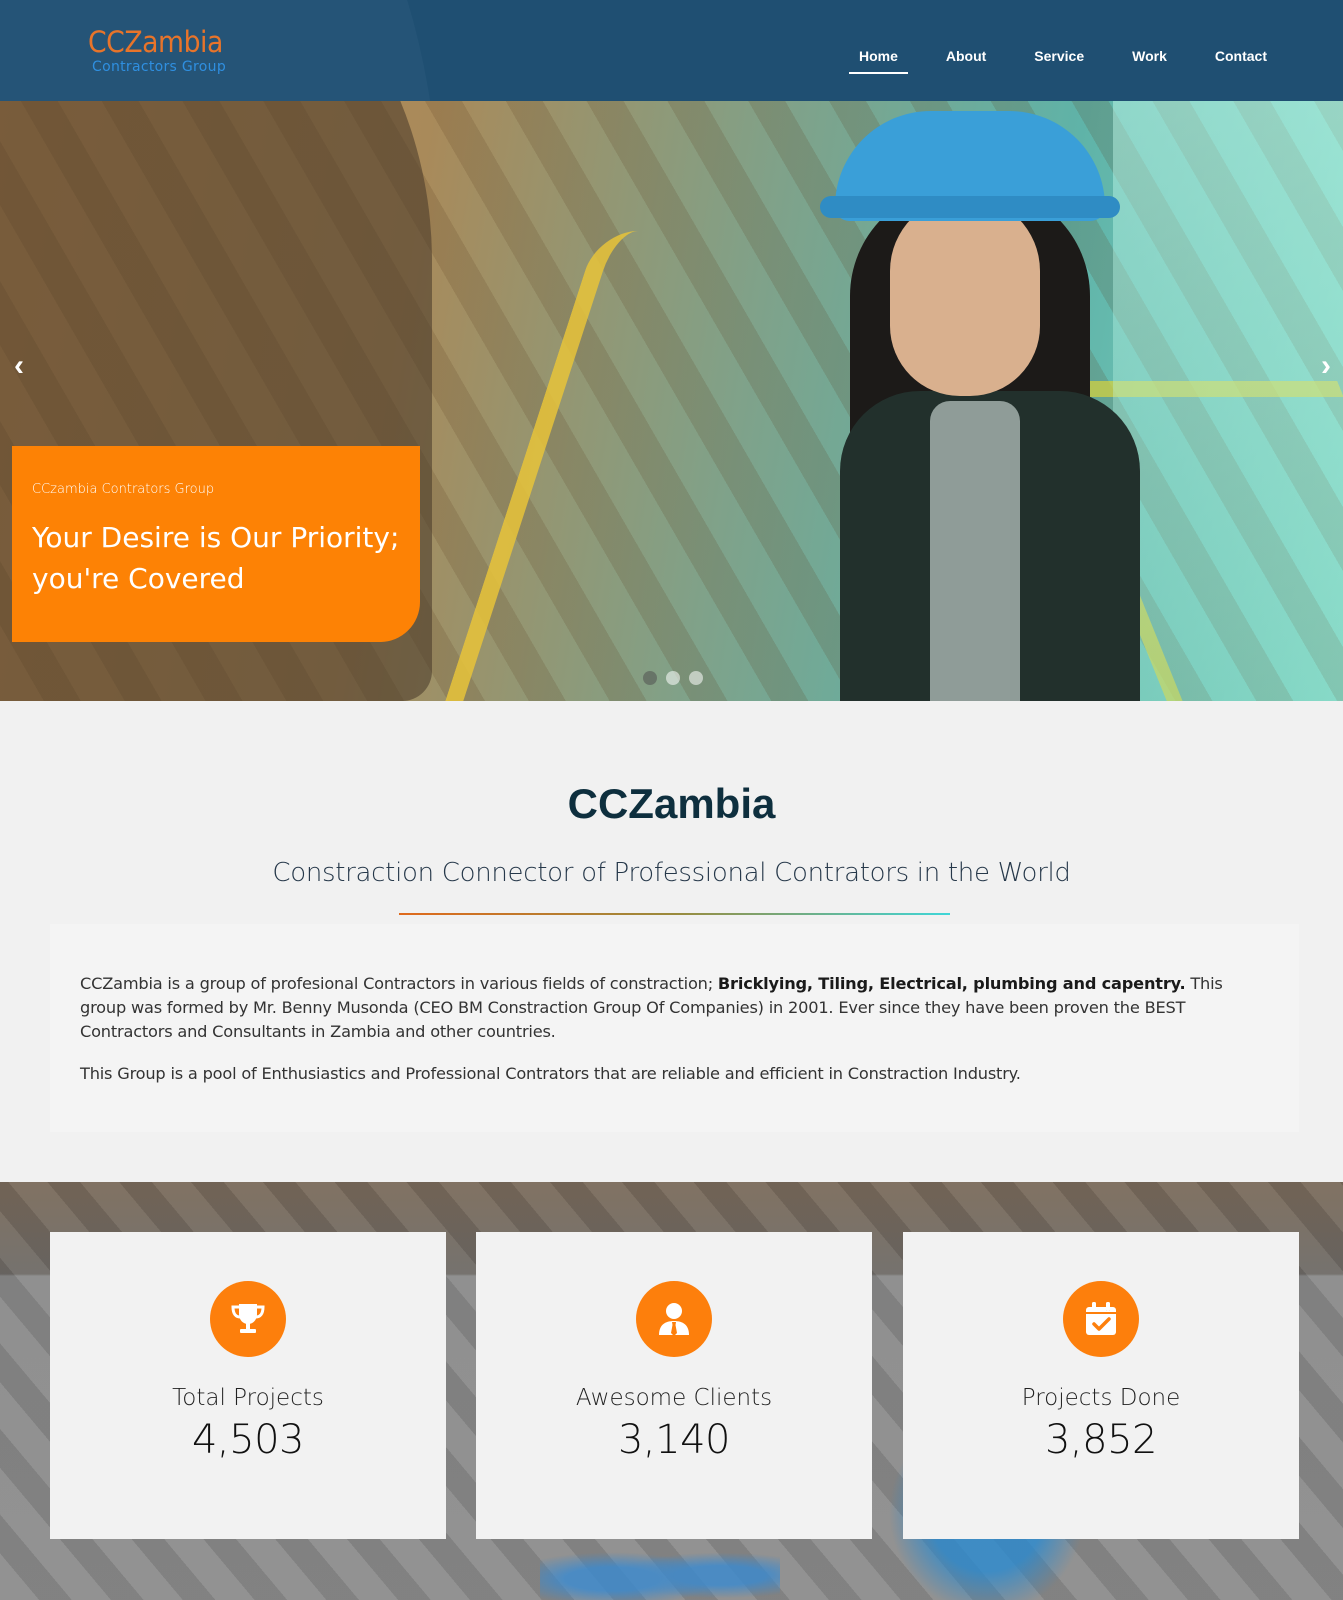  I want to click on chevron-right-icon: ›, so click(1326, 366).